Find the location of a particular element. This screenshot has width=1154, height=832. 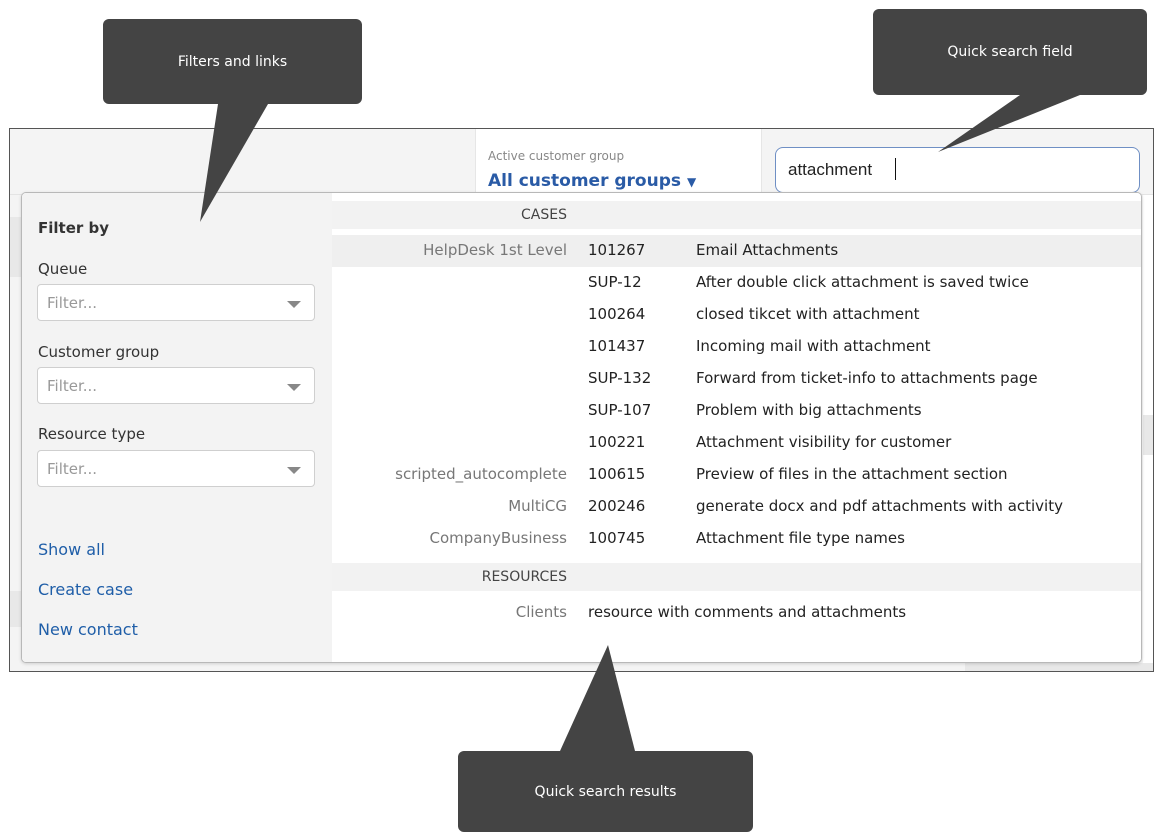

filters-callout-text: Filters and links is located at coordinates (232, 61).